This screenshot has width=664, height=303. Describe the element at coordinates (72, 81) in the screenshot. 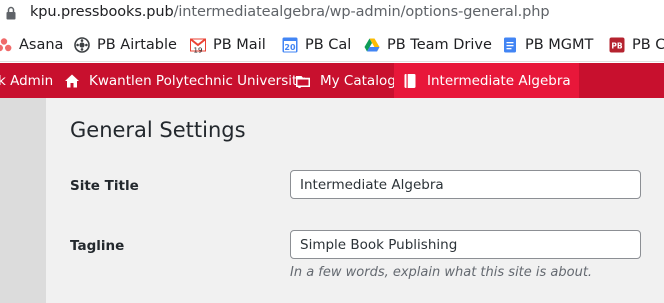

I see `home-icon` at that location.